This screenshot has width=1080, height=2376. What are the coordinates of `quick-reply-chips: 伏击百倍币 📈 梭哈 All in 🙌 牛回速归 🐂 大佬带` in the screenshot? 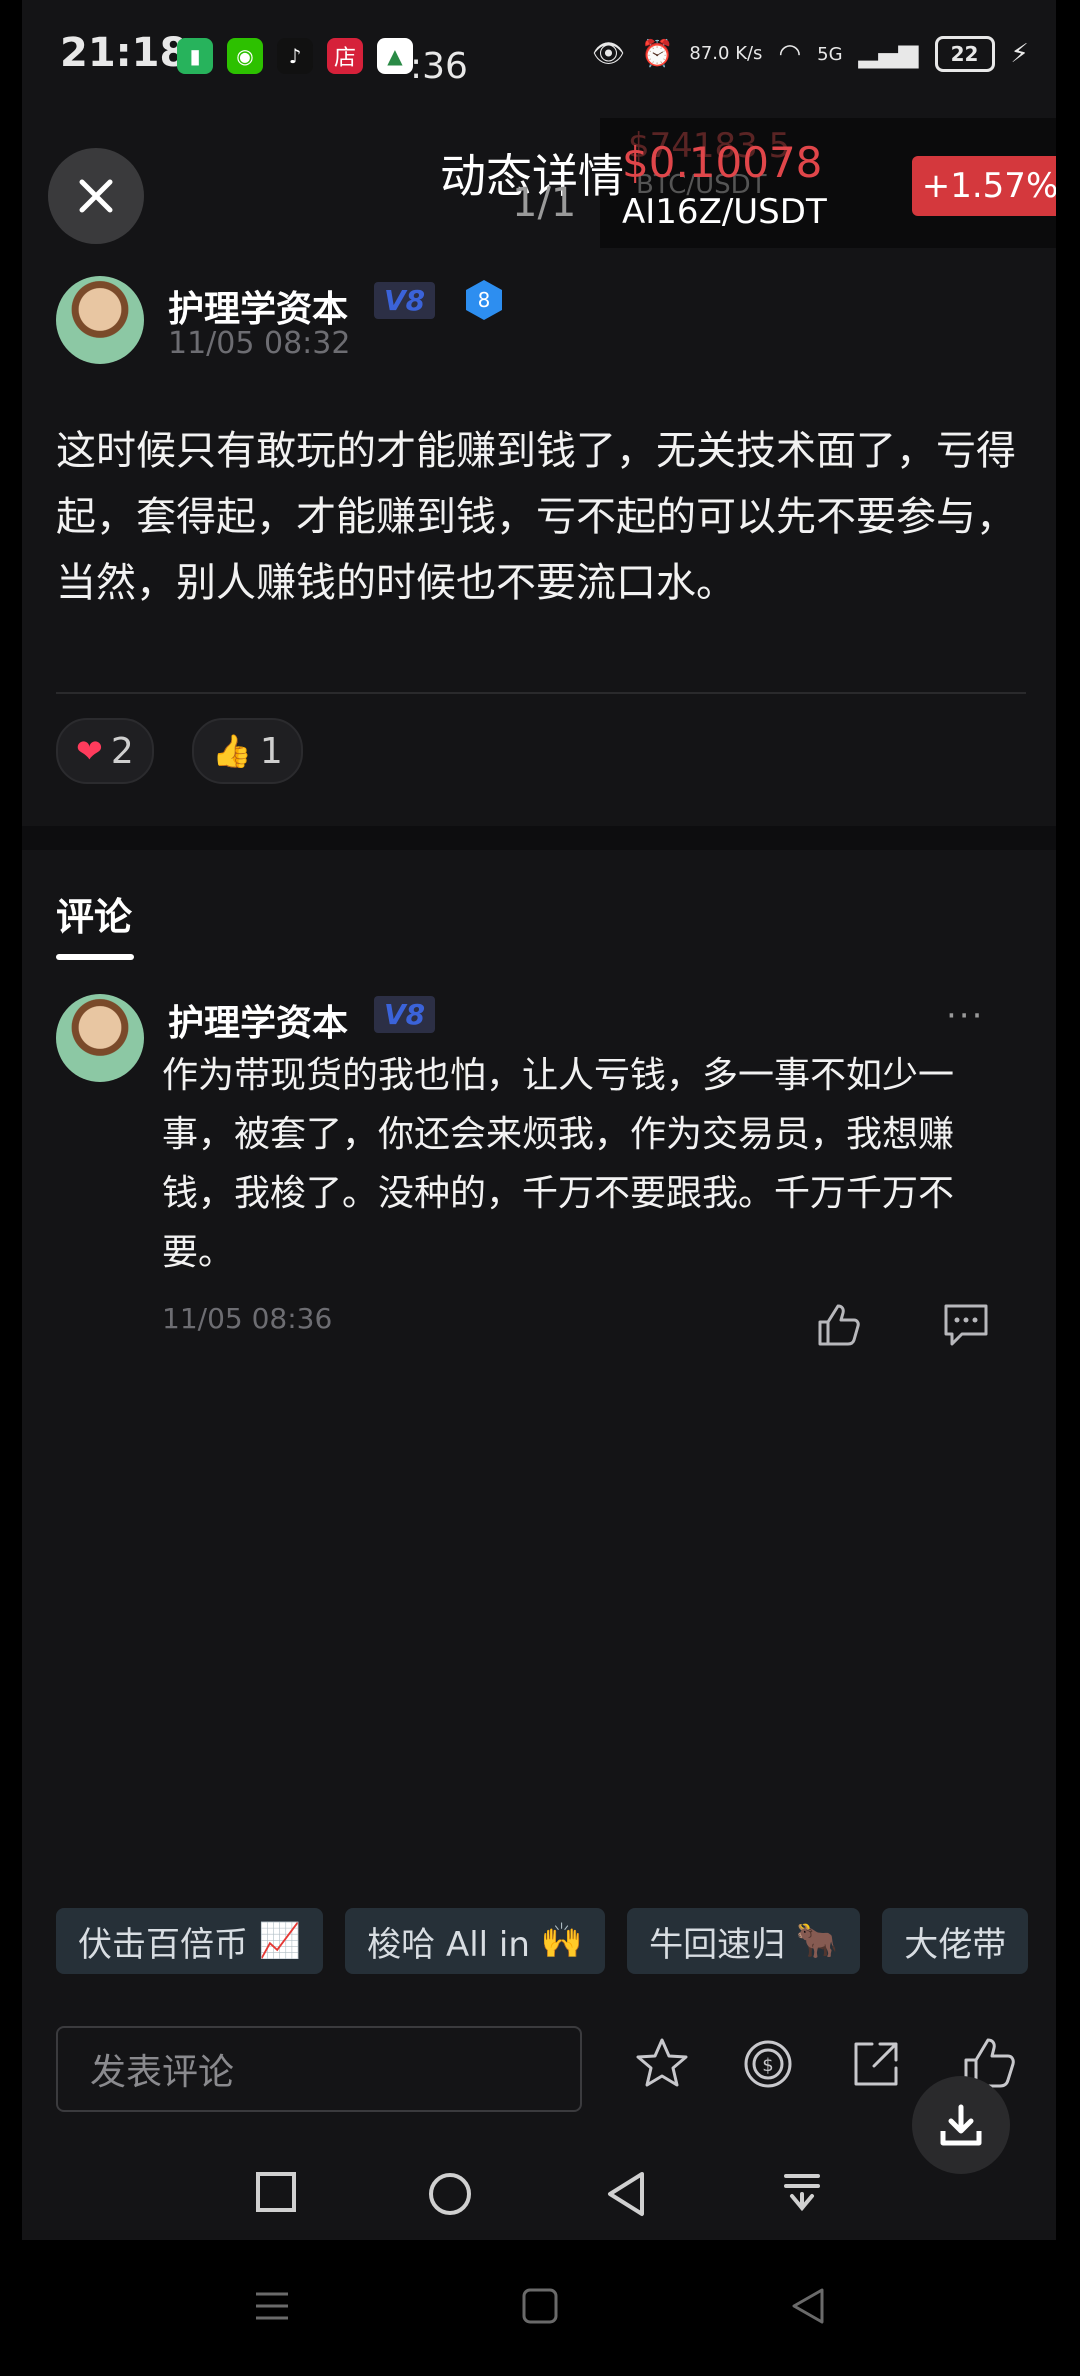 It's located at (542, 1941).